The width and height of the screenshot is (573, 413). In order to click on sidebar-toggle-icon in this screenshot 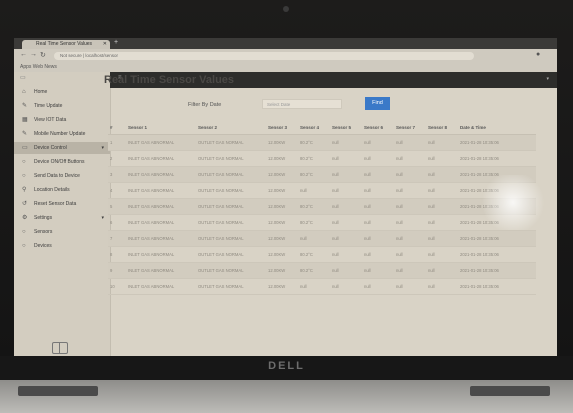, I will do `click(60, 348)`.